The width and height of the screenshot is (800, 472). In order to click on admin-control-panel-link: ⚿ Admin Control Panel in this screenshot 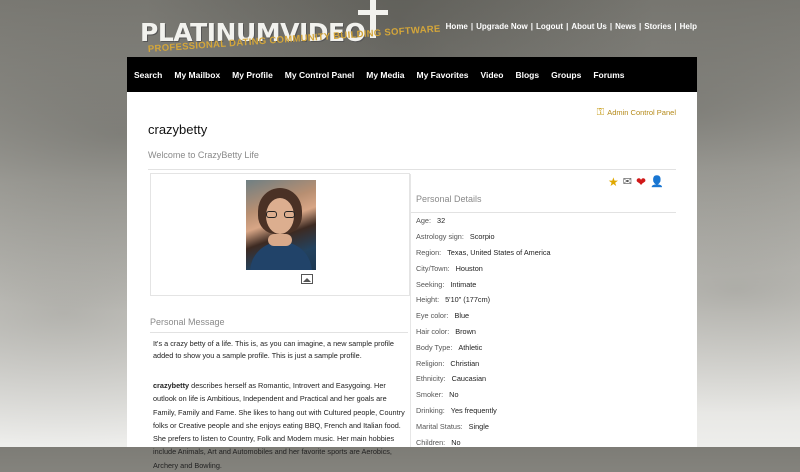, I will do `click(636, 112)`.